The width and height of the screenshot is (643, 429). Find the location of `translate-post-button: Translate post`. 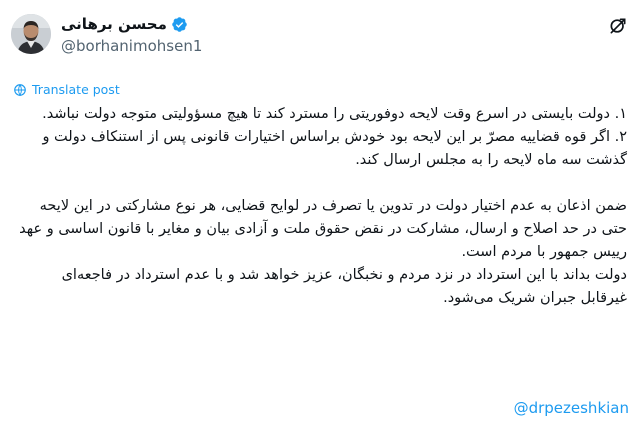

translate-post-button: Translate post is located at coordinates (66, 89).